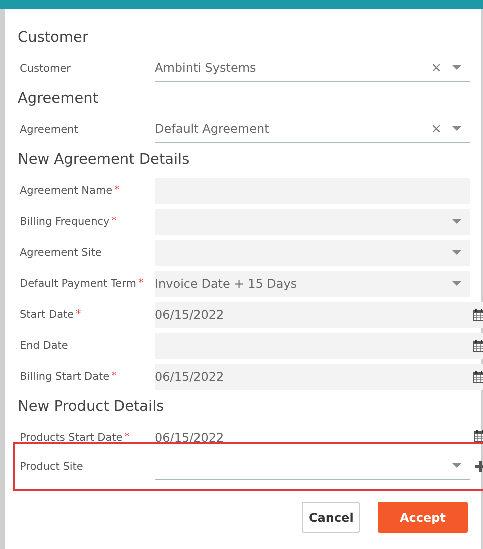 The height and width of the screenshot is (549, 483). What do you see at coordinates (45, 346) in the screenshot?
I see `field-label: End Date` at bounding box center [45, 346].